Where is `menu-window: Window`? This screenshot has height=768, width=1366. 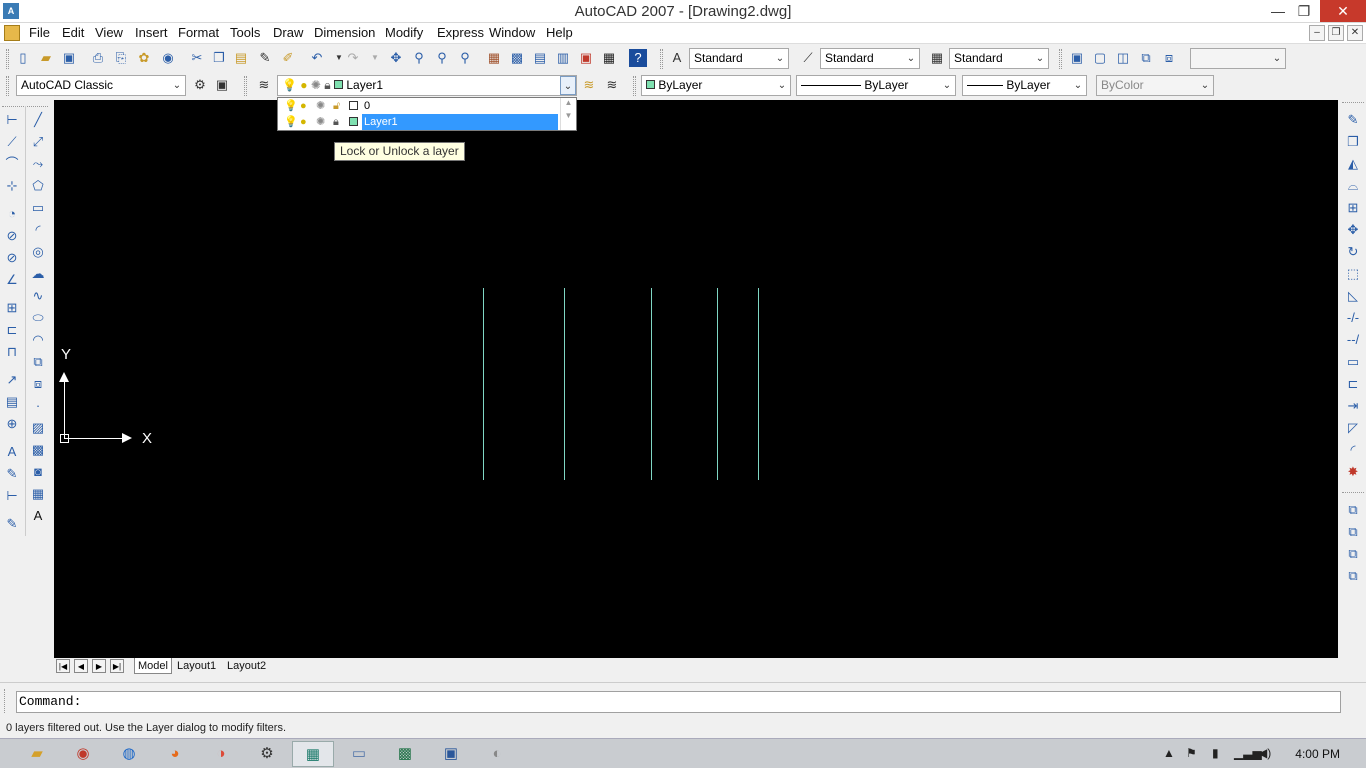 menu-window: Window is located at coordinates (512, 32).